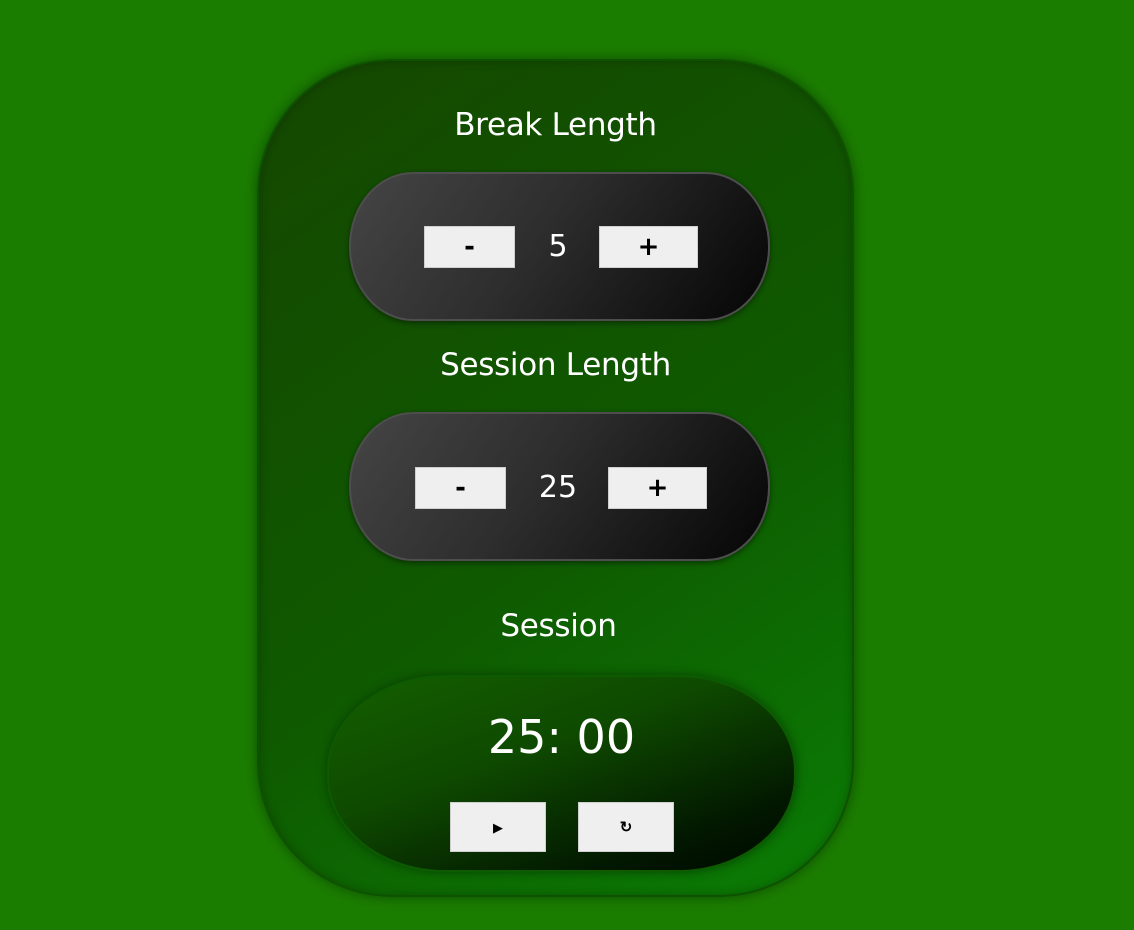  Describe the element at coordinates (657, 488) in the screenshot. I see `session-increment-button: +` at that location.